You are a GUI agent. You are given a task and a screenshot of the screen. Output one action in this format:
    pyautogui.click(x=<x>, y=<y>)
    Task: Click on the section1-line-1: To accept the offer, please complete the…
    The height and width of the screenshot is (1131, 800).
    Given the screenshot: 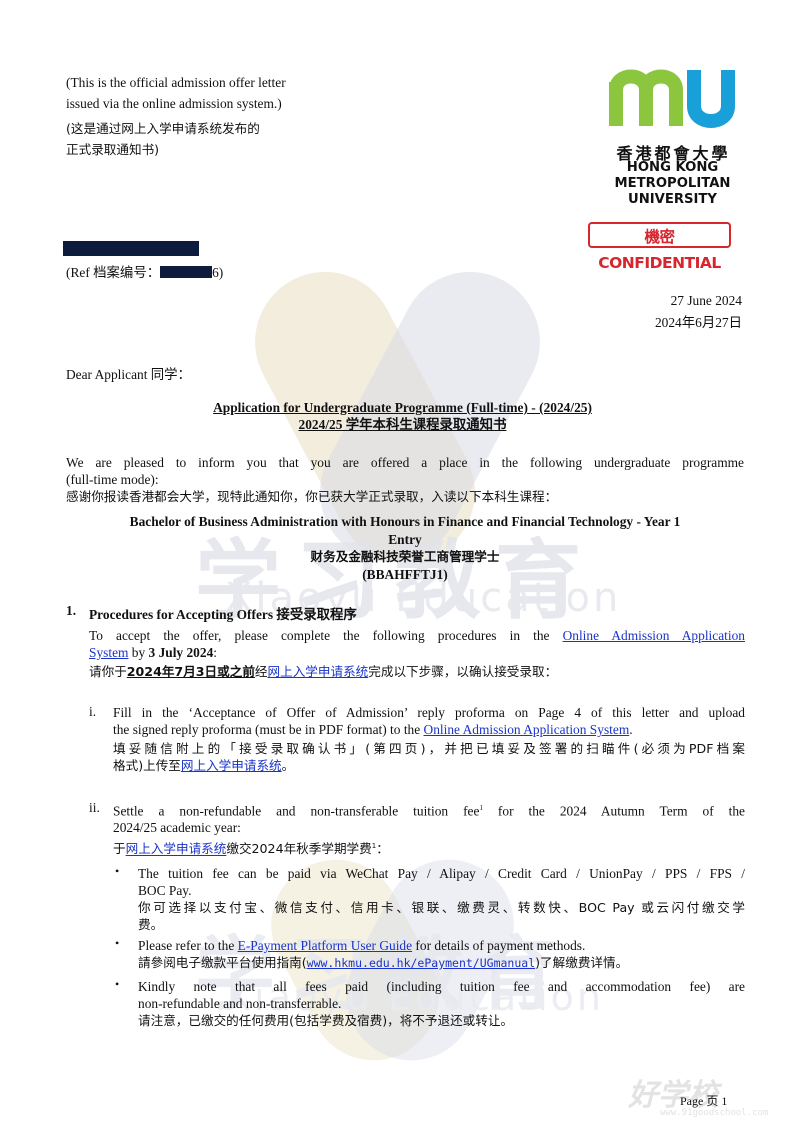 What is the action you would take?
    pyautogui.click(x=417, y=635)
    